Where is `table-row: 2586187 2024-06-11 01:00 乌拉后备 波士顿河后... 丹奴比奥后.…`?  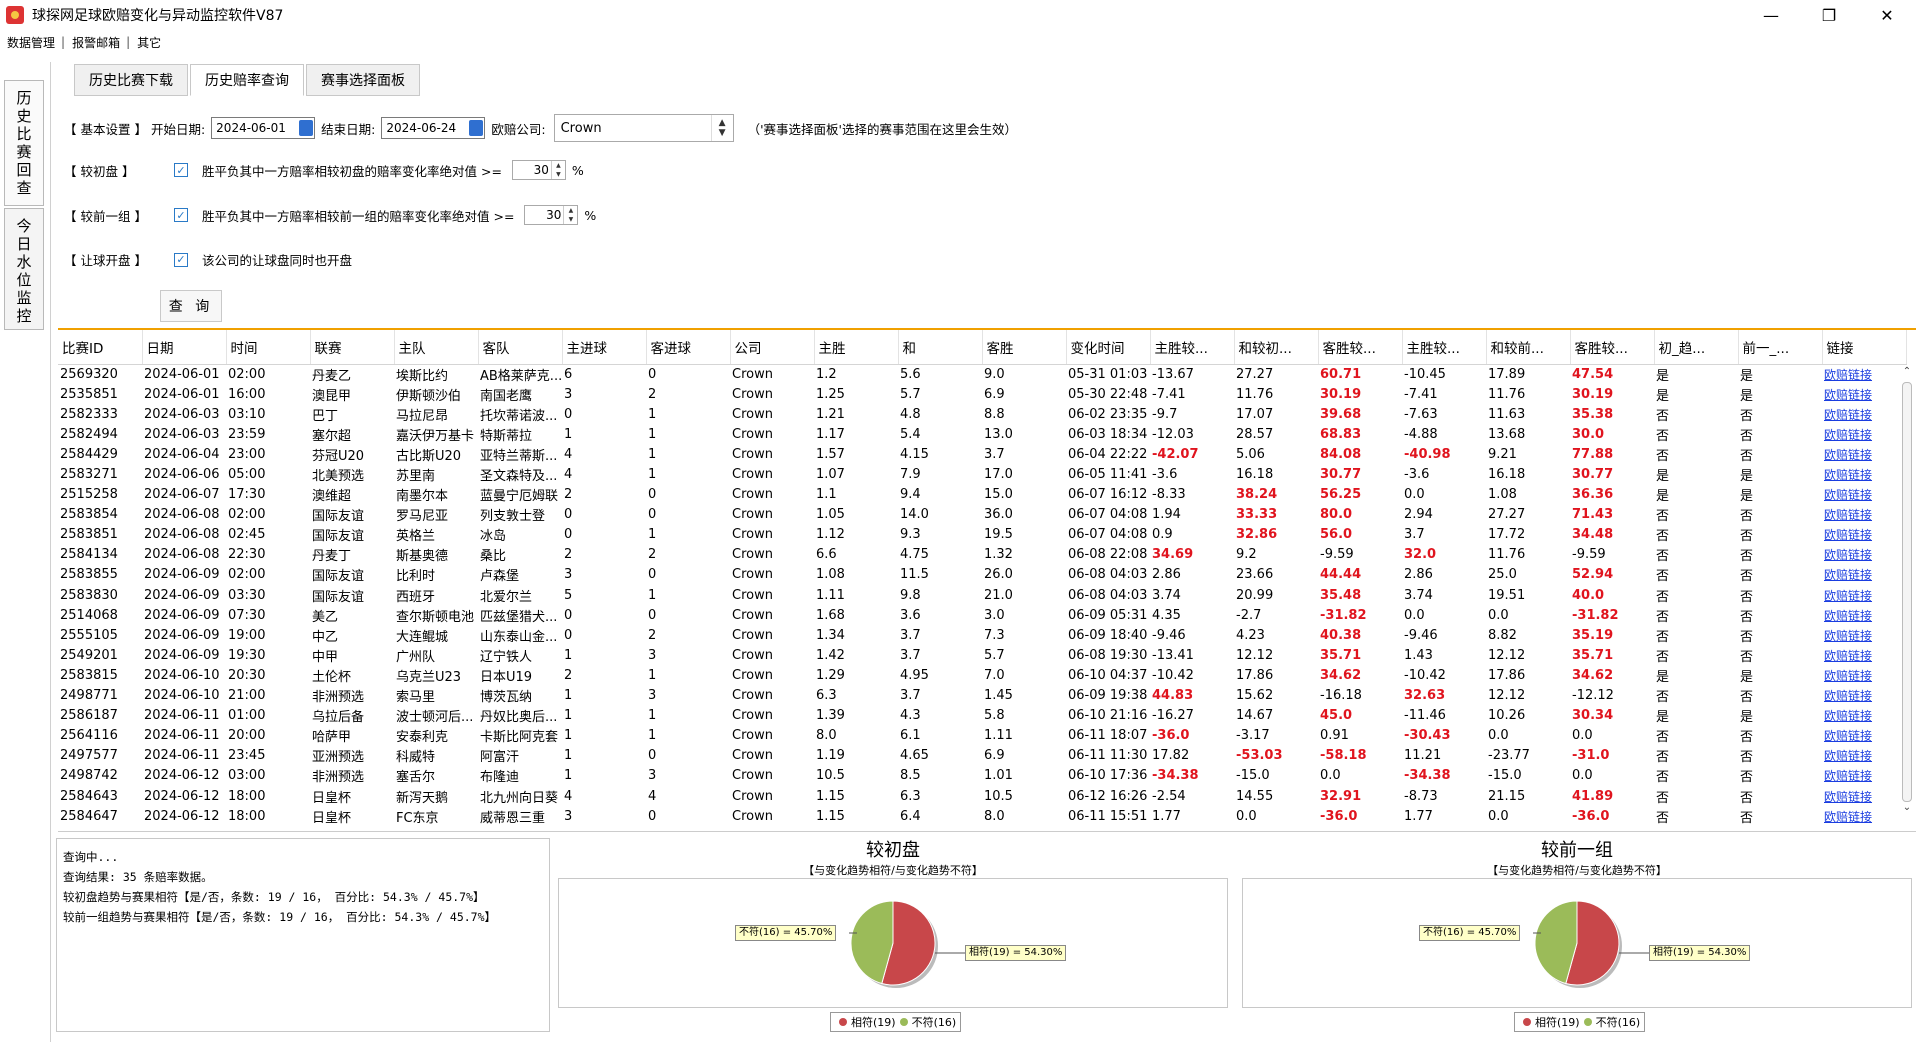
table-row: 2586187 2024-06-11 01:00 乌拉后备 波士顿河后... 丹奴比奥后.… is located at coordinates (982, 716).